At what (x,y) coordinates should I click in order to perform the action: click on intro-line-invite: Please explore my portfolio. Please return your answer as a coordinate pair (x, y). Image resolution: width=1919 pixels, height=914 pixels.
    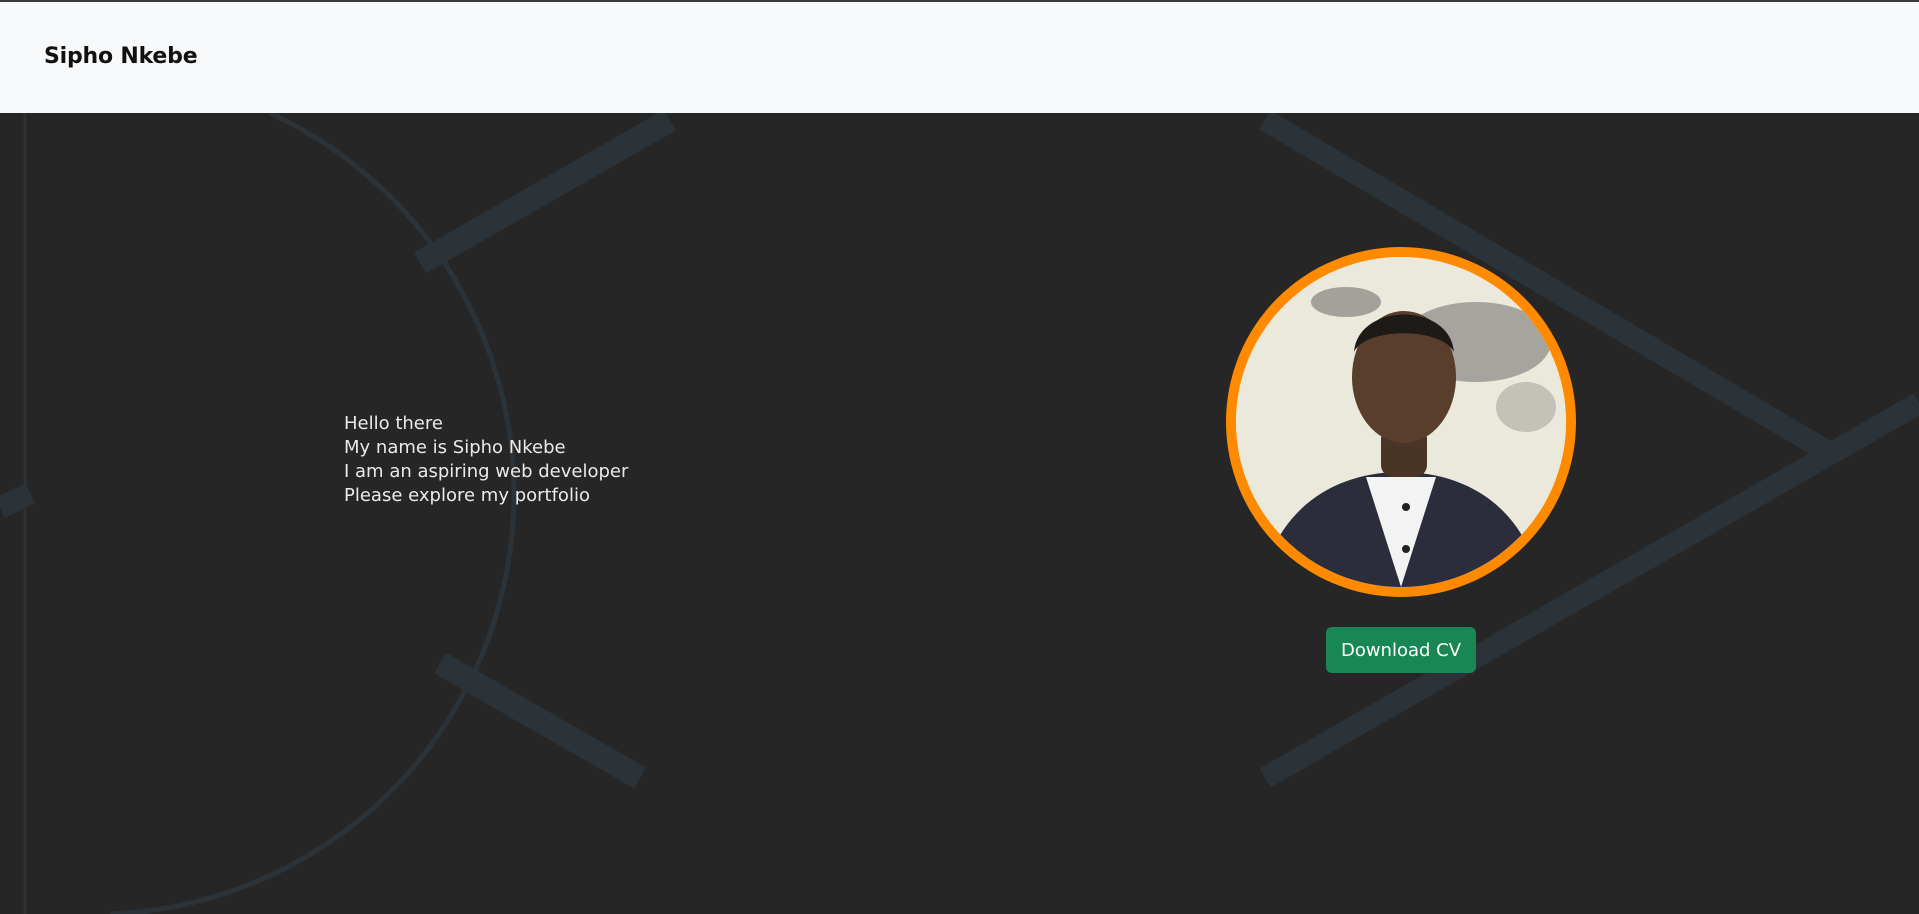
    Looking at the image, I should click on (467, 495).